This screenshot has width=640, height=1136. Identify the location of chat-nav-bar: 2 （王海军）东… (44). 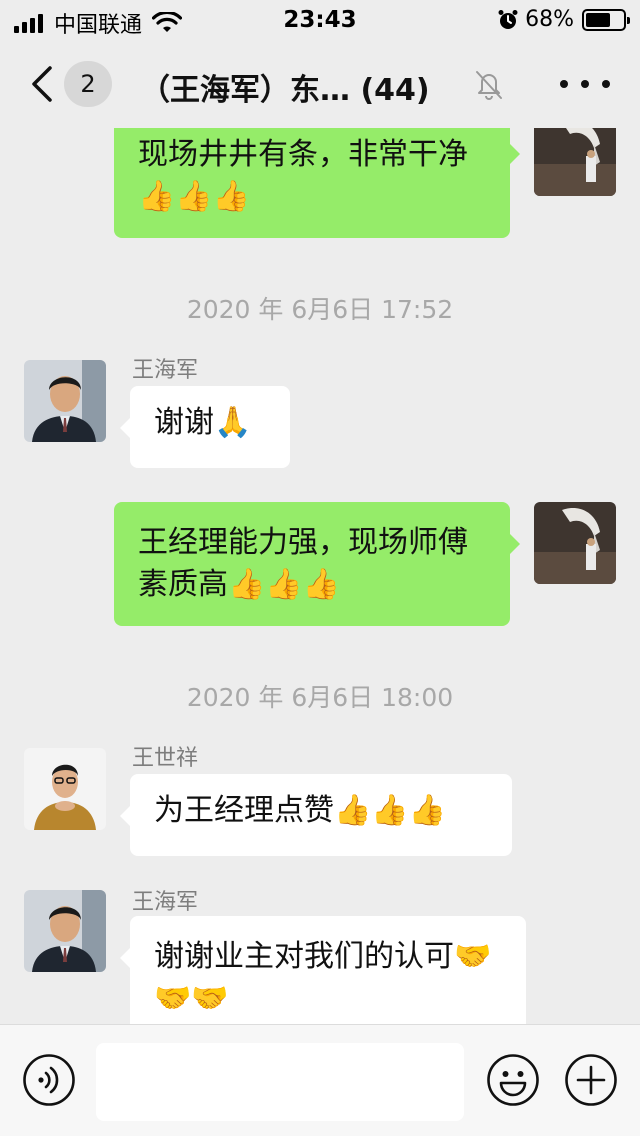
(320, 84).